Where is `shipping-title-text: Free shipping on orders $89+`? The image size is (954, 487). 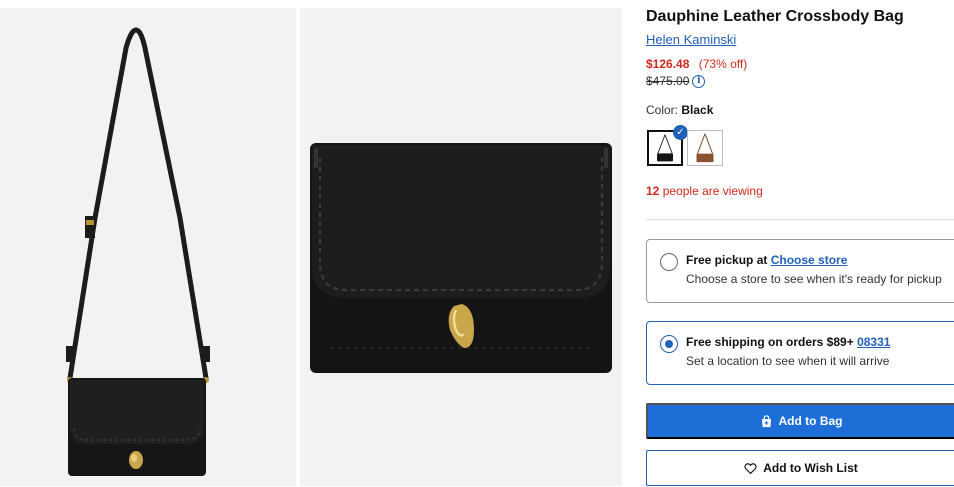
shipping-title-text: Free shipping on orders $89+ is located at coordinates (770, 342).